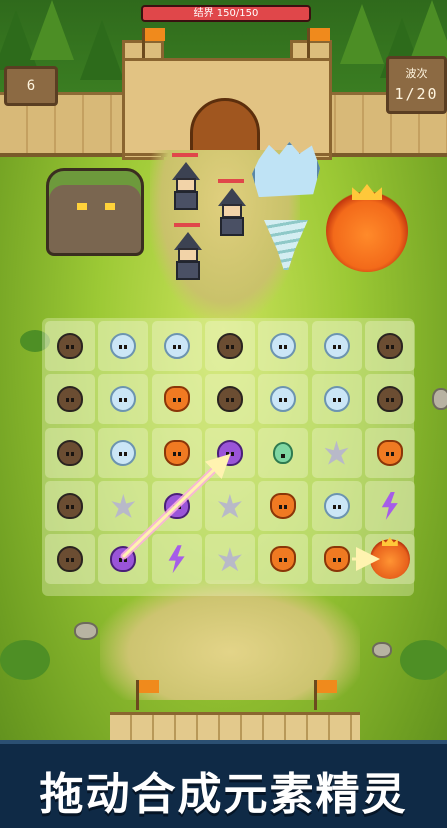  Describe the element at coordinates (223, 794) in the screenshot. I see `banner-title: 拖动合成元素精灵` at that location.